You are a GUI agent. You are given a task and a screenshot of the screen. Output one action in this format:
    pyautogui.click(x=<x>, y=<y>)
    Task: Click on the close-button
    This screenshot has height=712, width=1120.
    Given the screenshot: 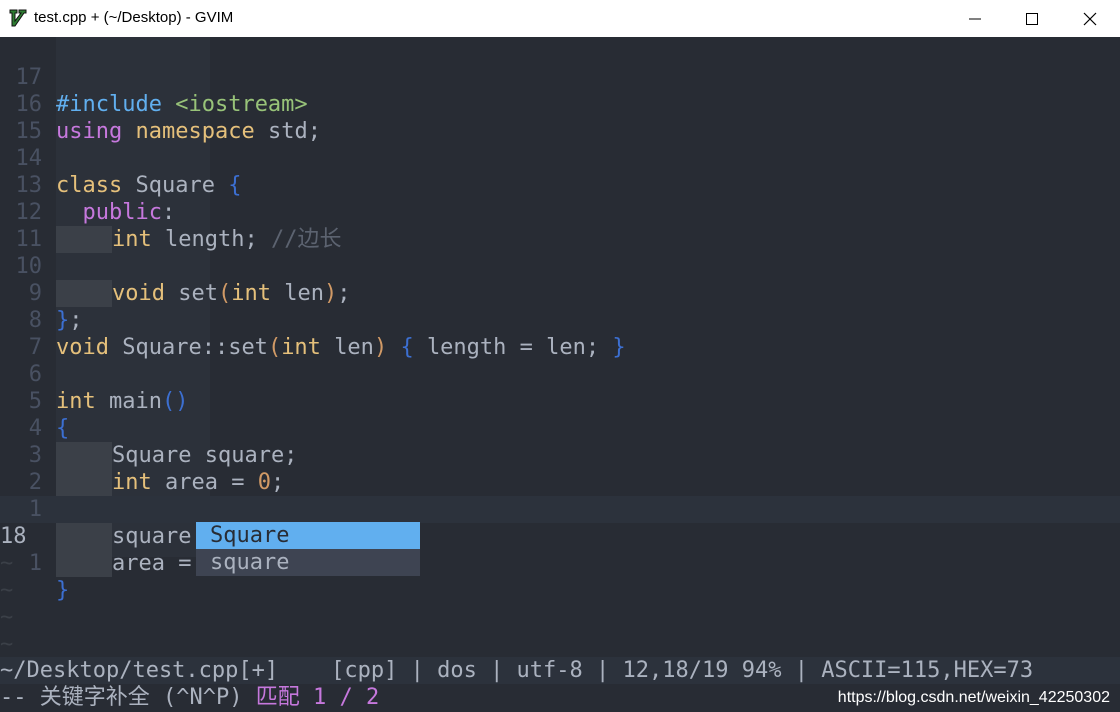 What is the action you would take?
    pyautogui.click(x=1090, y=18)
    